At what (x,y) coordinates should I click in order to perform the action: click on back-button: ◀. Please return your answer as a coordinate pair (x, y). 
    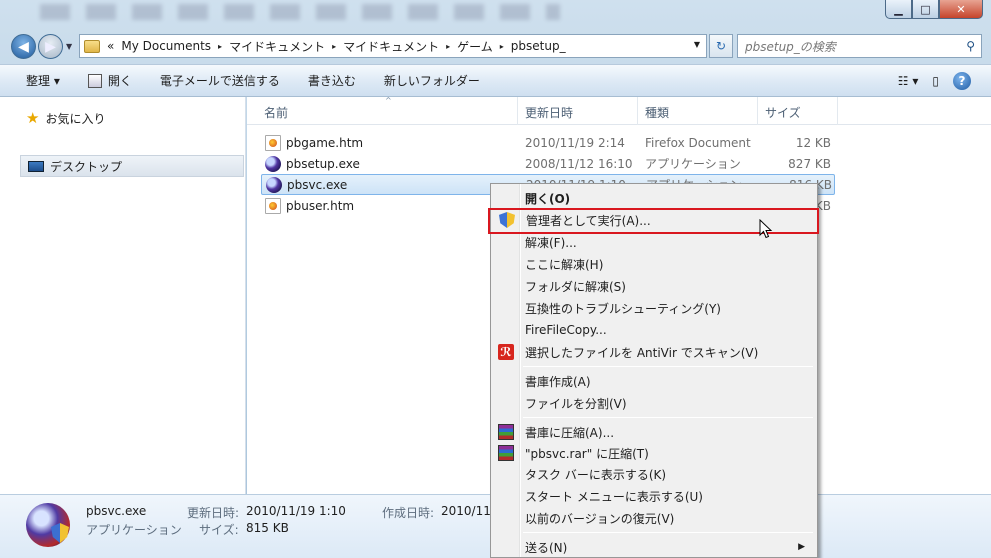
    Looking at the image, I should click on (23, 46).